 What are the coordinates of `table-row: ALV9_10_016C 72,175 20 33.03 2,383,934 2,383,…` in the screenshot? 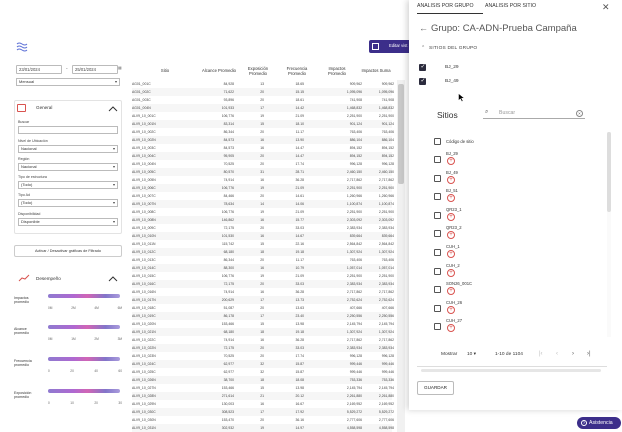 It's located at (263, 284).